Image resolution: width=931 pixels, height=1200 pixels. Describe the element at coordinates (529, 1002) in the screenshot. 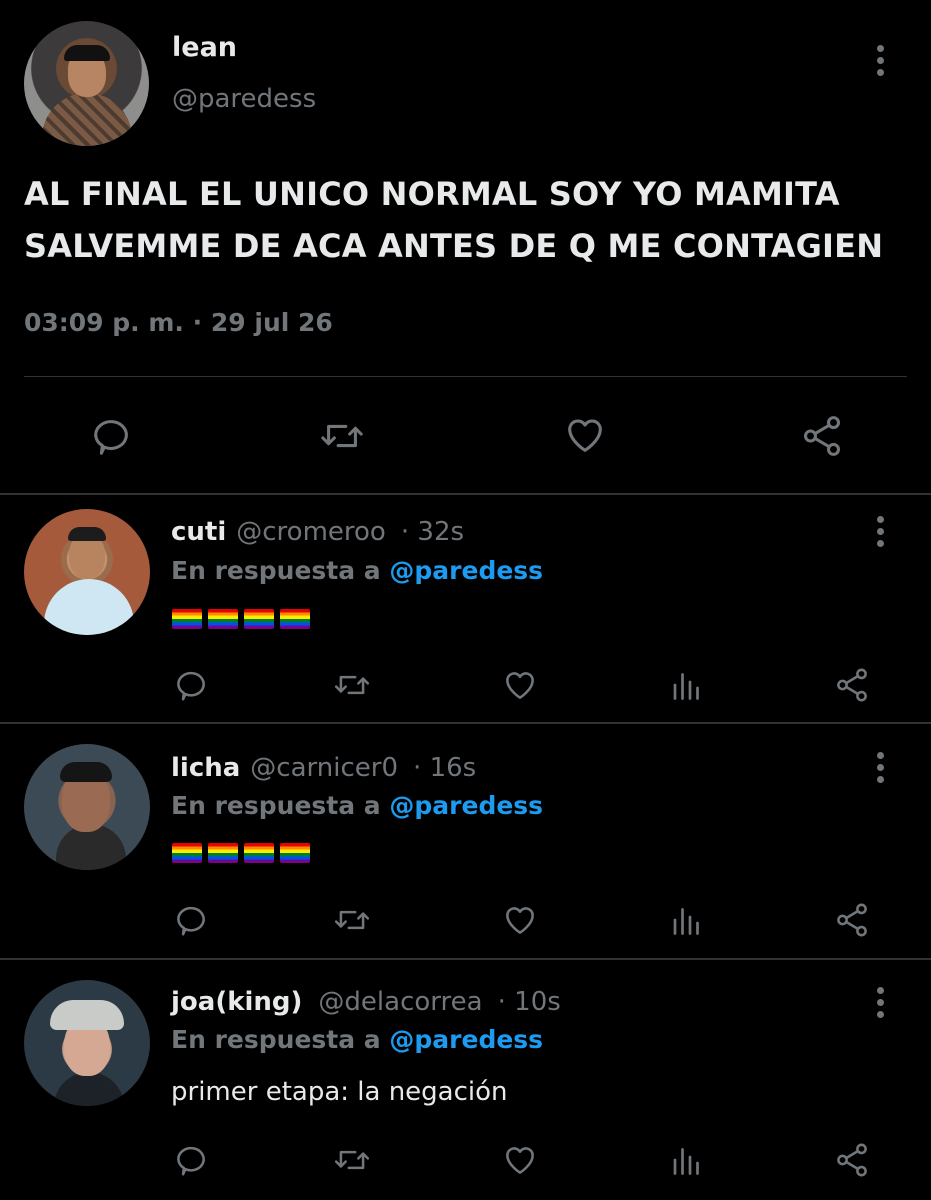

I see `reply-time: · 10s` at that location.